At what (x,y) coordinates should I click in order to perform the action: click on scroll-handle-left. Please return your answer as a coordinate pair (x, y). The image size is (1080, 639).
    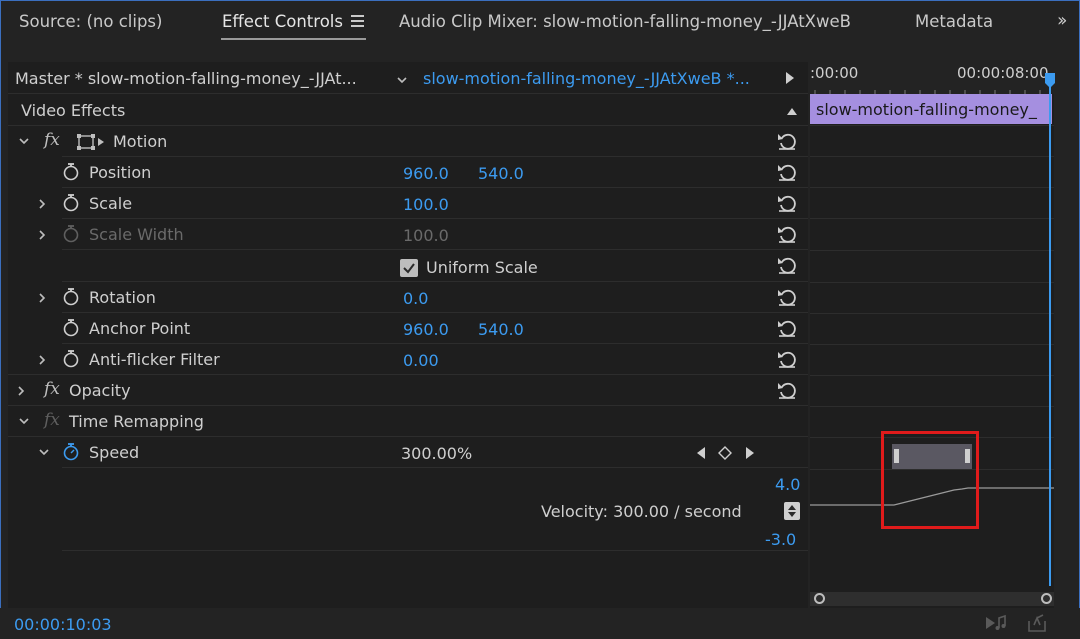
    Looking at the image, I should click on (819, 598).